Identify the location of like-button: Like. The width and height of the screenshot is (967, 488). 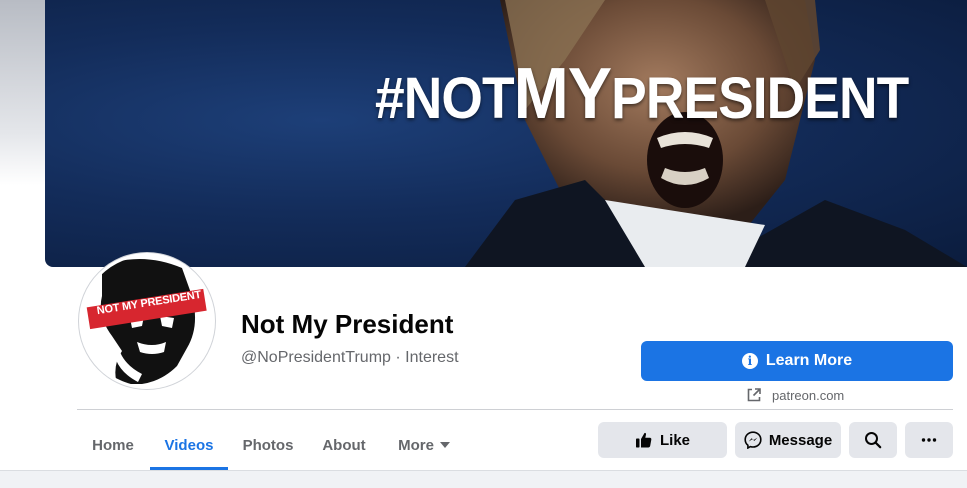
(662, 440).